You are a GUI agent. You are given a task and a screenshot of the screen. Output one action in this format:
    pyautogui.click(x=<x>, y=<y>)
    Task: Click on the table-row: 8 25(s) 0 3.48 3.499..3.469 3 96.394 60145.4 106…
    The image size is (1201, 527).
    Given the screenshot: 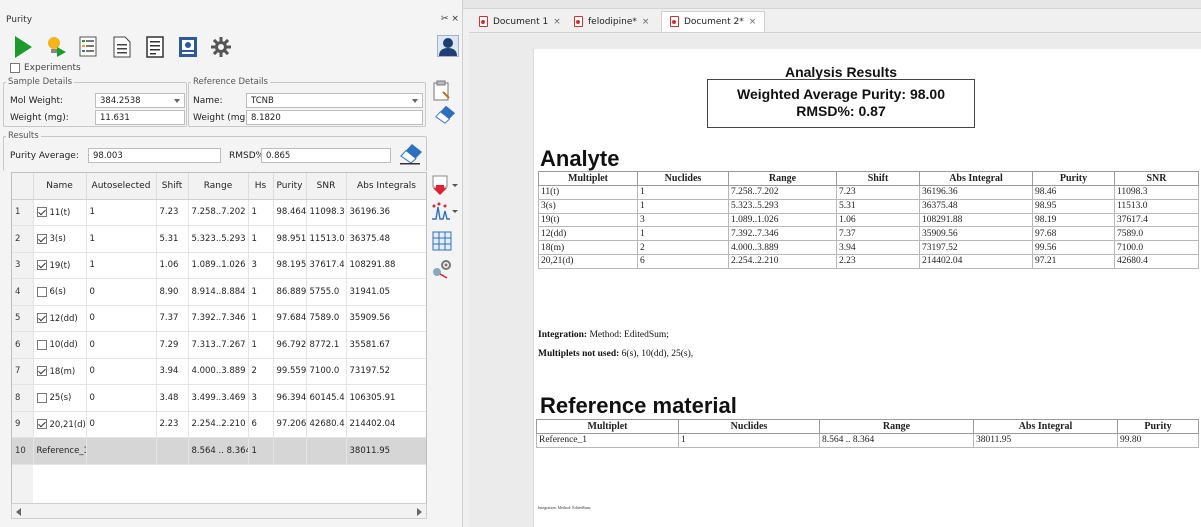 What is the action you would take?
    pyautogui.click(x=219, y=398)
    